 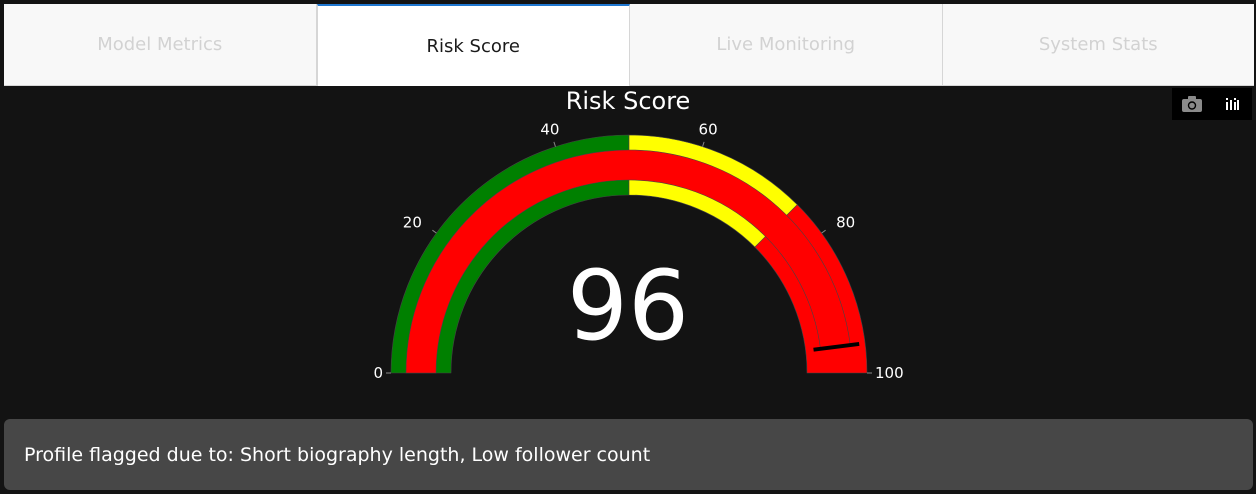 What do you see at coordinates (628, 306) in the screenshot?
I see `gauge-value: 96` at bounding box center [628, 306].